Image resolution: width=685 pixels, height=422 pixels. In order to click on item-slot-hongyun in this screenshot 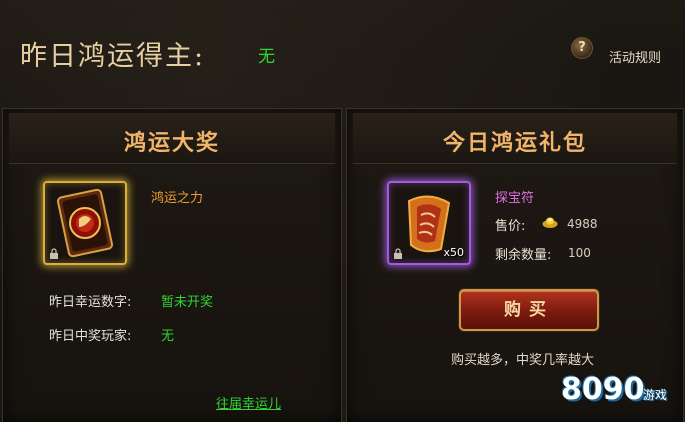, I will do `click(85, 223)`.